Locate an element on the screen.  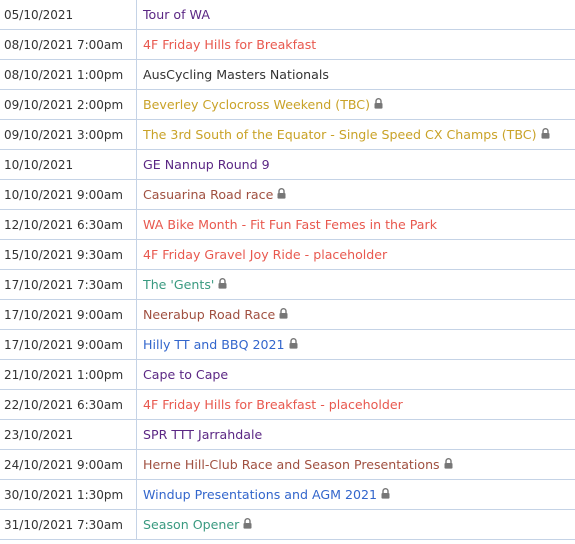
table-row: 23/10/2021 SPR TTT Jarrahdale is located at coordinates (287, 434).